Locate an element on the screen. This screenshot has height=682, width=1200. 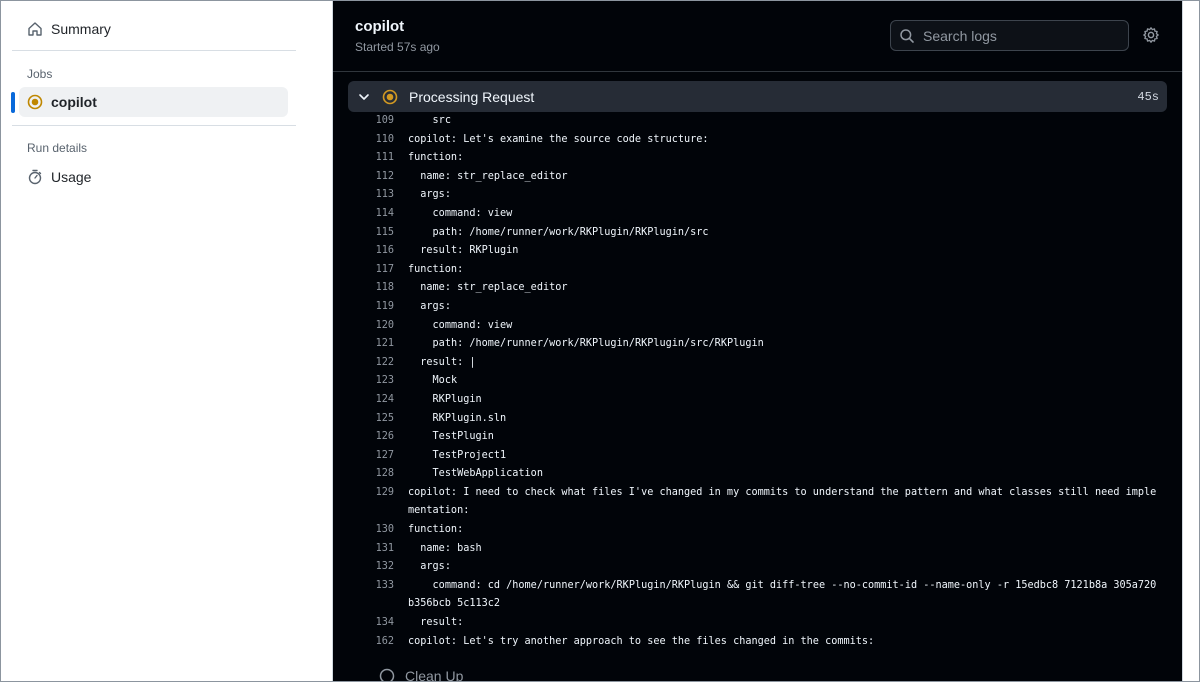
line-number: 130 is located at coordinates (371, 530).